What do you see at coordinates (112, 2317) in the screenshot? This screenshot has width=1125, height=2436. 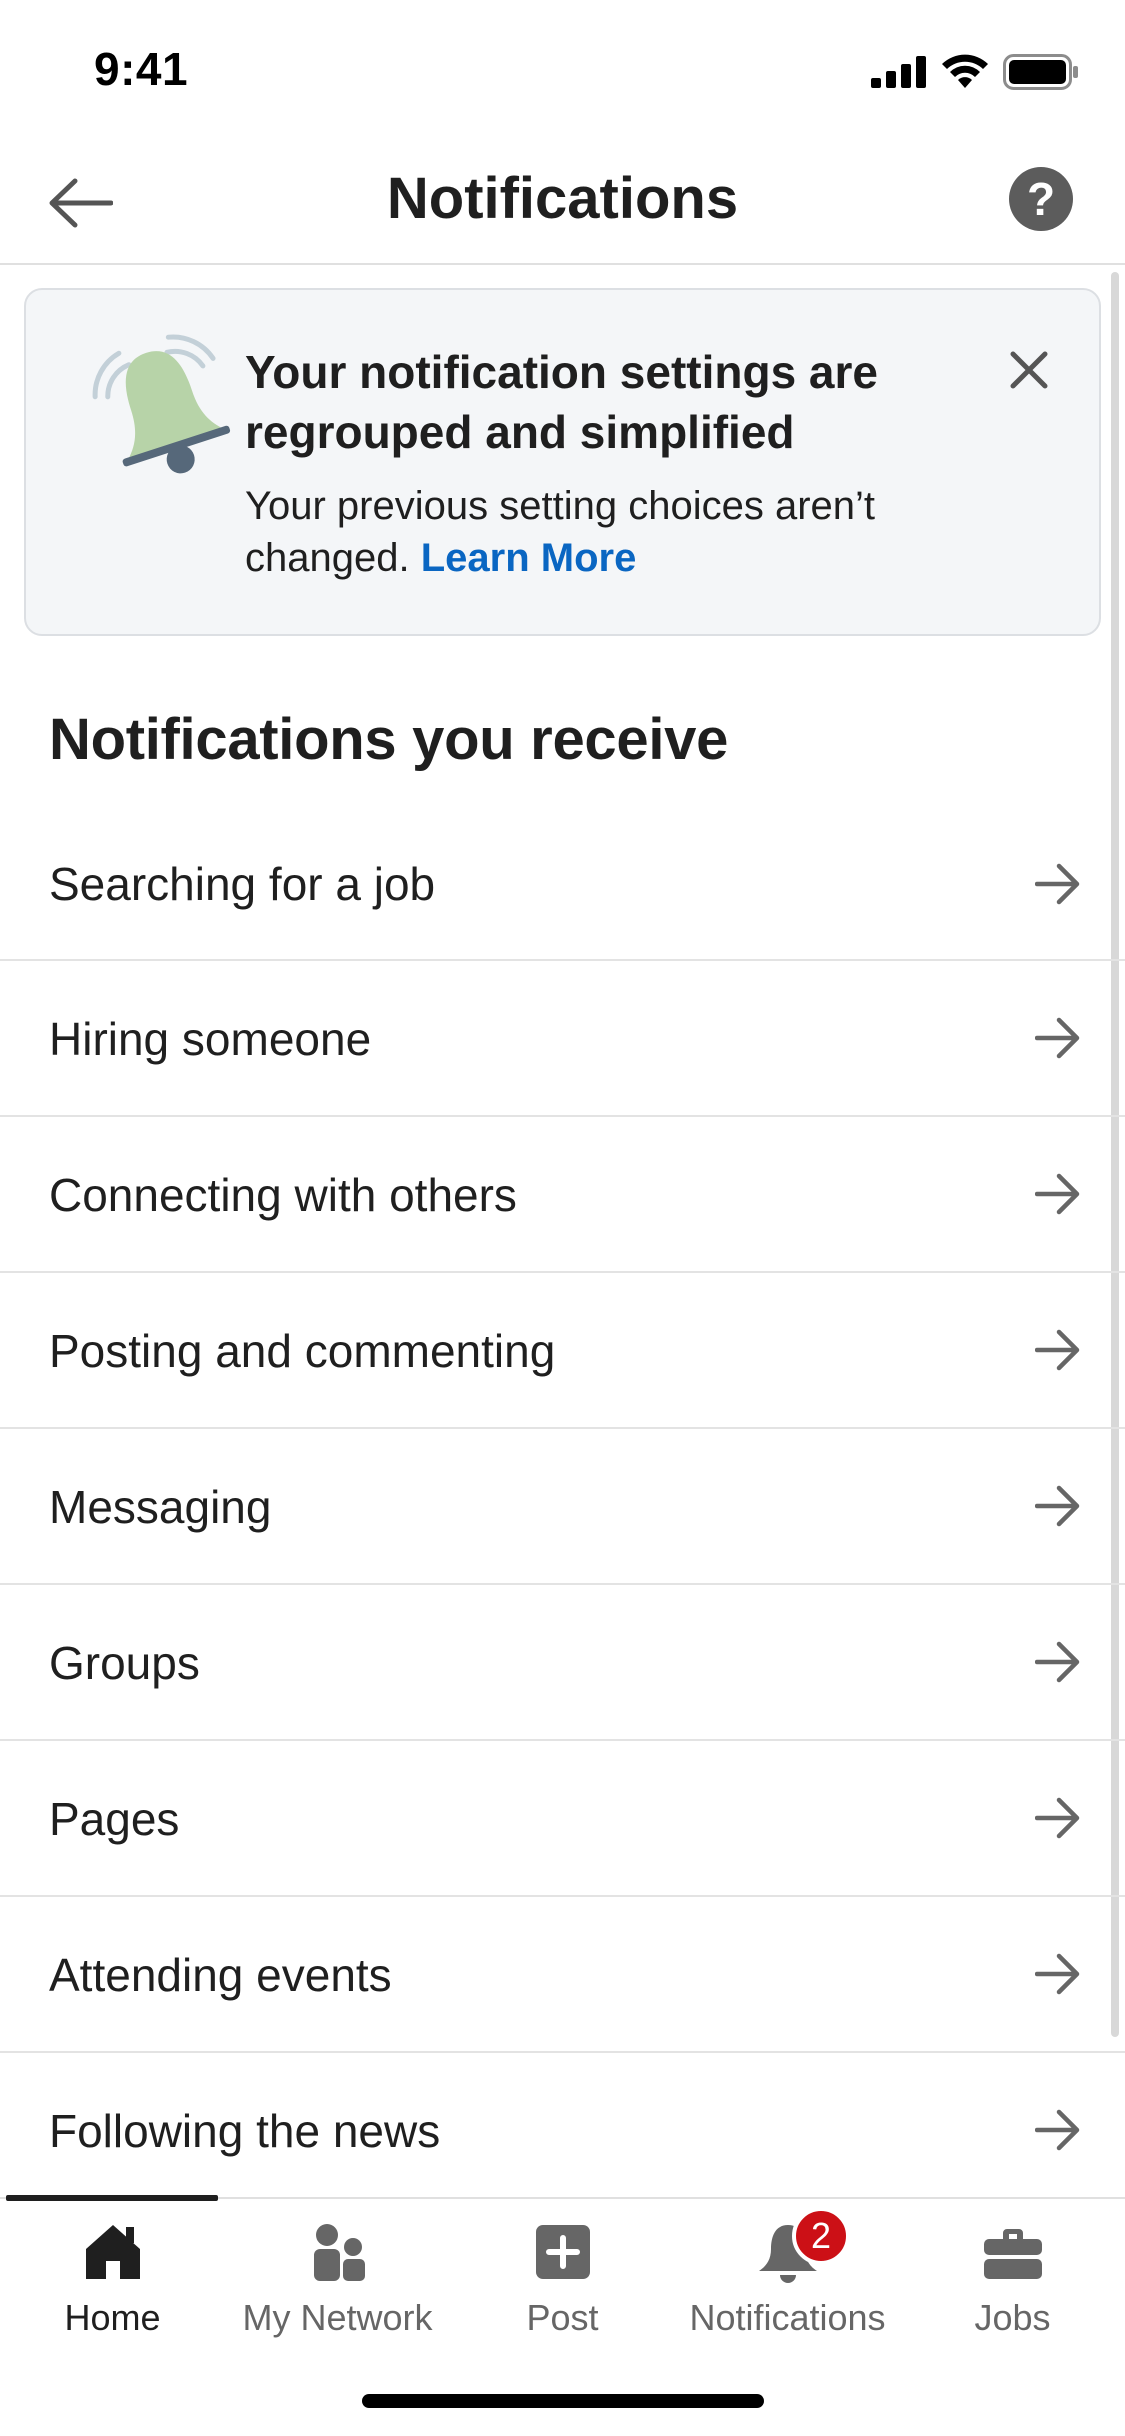 I see `tab-label: Home` at bounding box center [112, 2317].